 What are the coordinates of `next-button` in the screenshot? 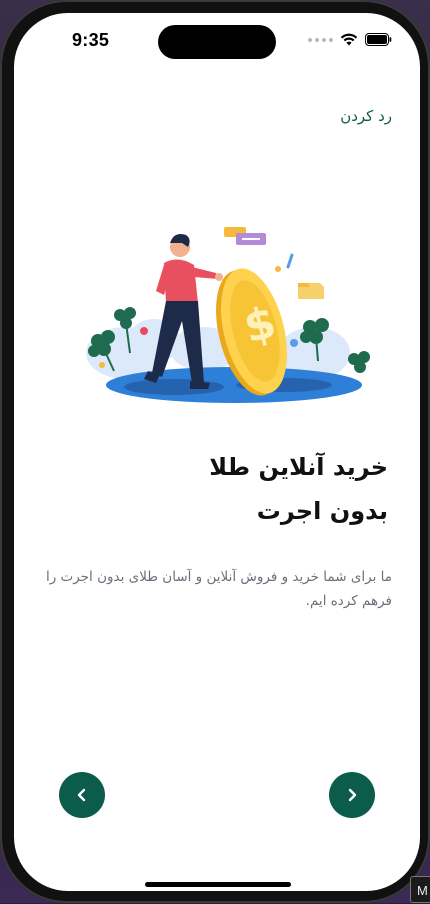 It's located at (352, 795).